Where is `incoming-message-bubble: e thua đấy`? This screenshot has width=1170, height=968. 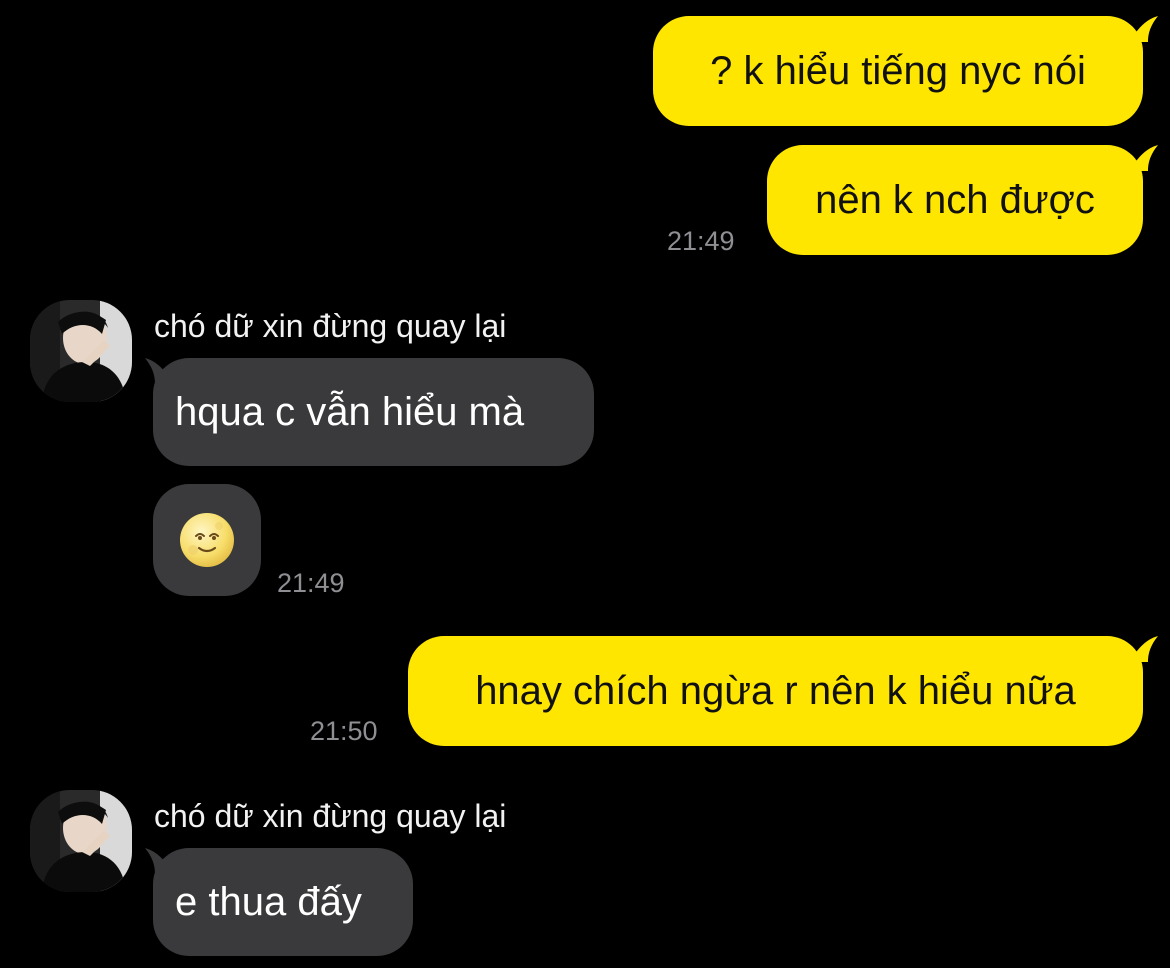
incoming-message-bubble: e thua đấy is located at coordinates (283, 902).